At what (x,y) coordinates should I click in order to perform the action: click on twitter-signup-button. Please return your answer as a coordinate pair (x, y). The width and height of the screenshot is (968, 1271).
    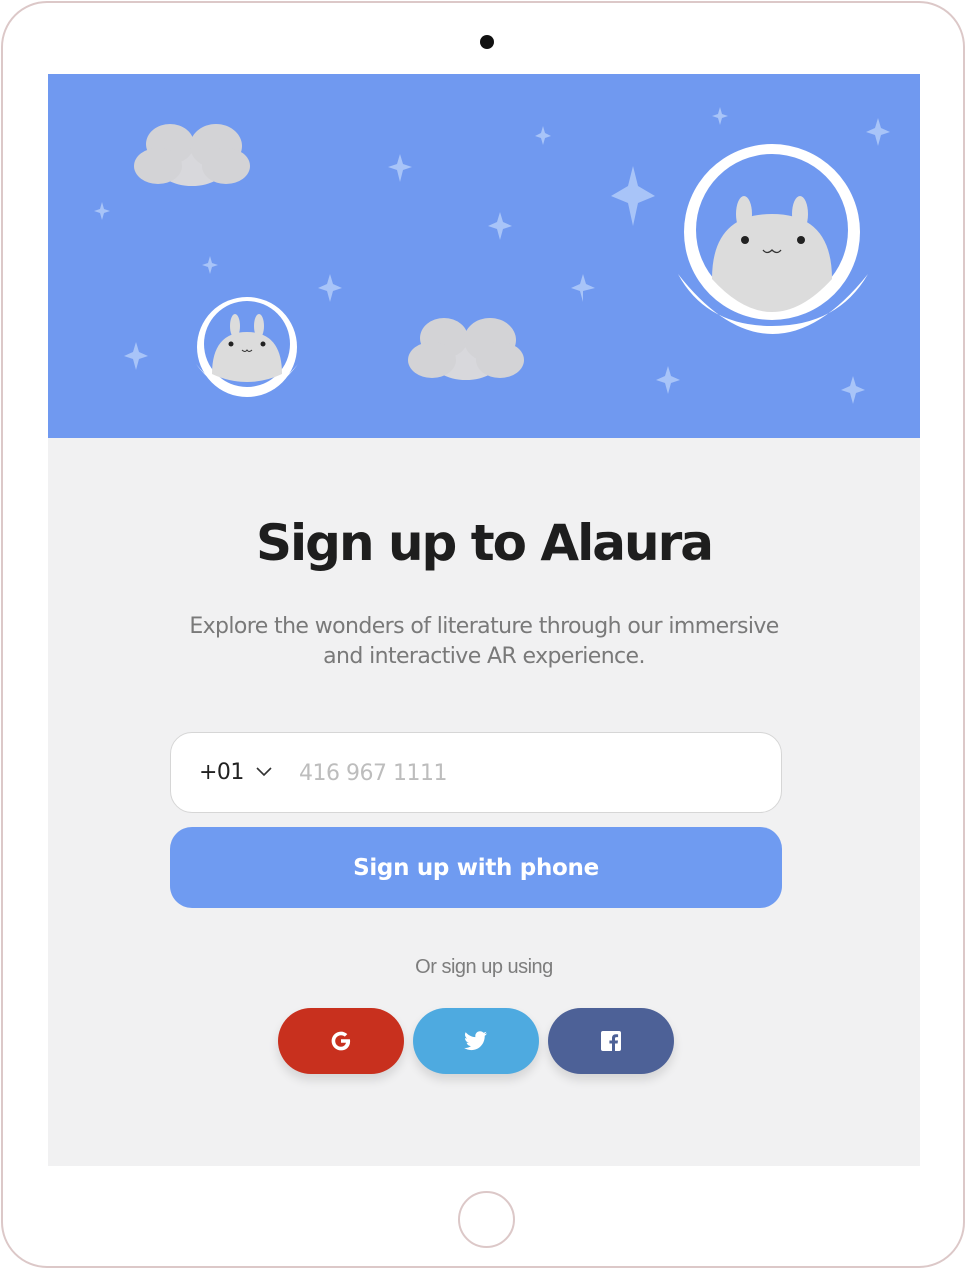
    Looking at the image, I should click on (476, 1041).